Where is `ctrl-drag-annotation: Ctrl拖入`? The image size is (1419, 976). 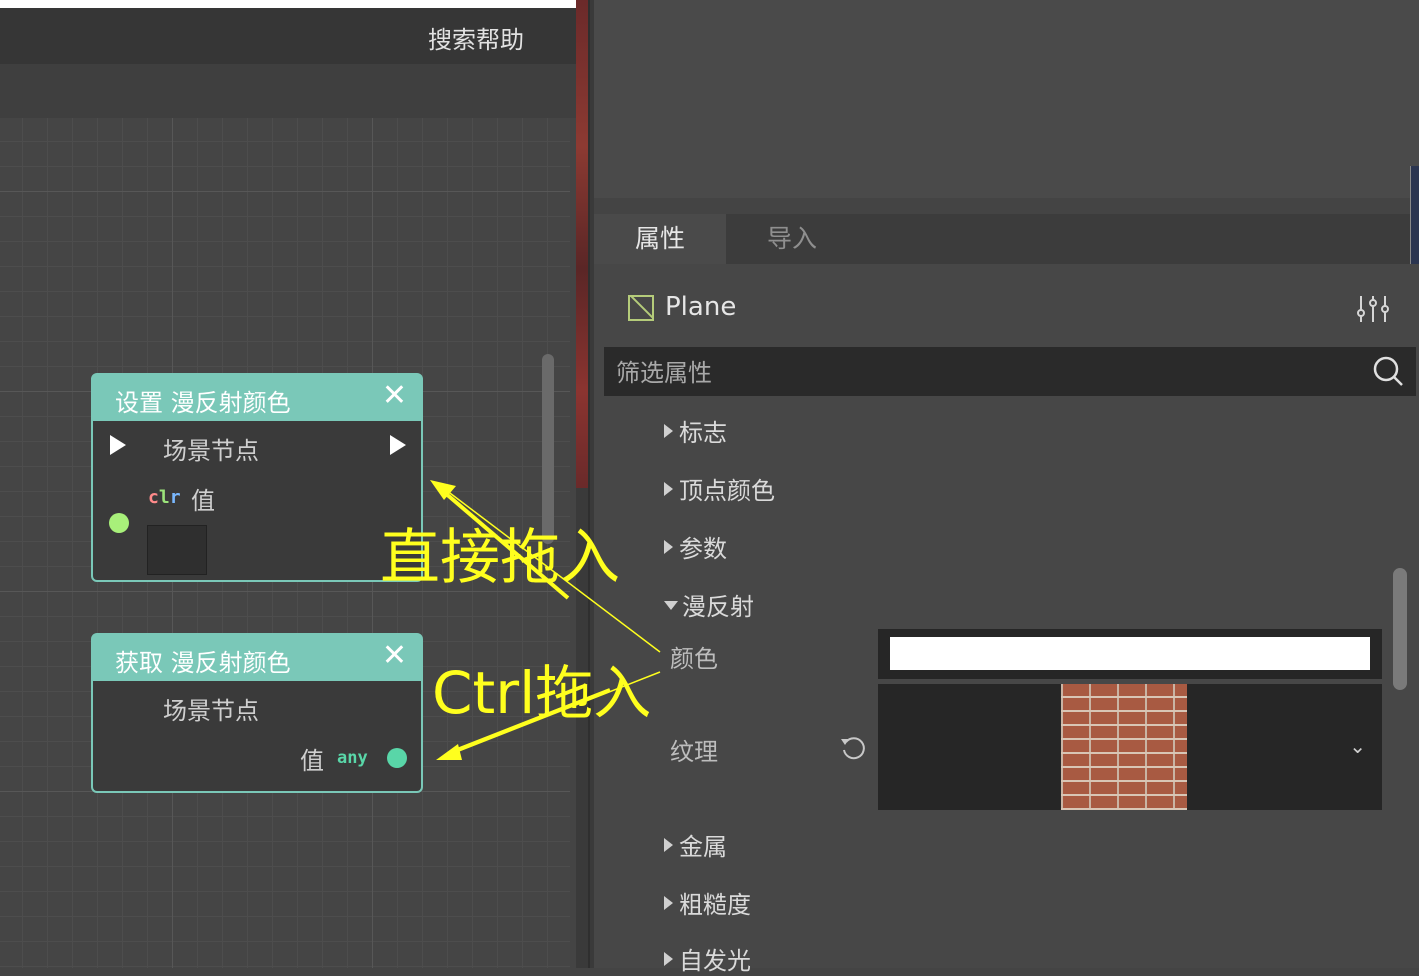 ctrl-drag-annotation: Ctrl拖入 is located at coordinates (542, 693).